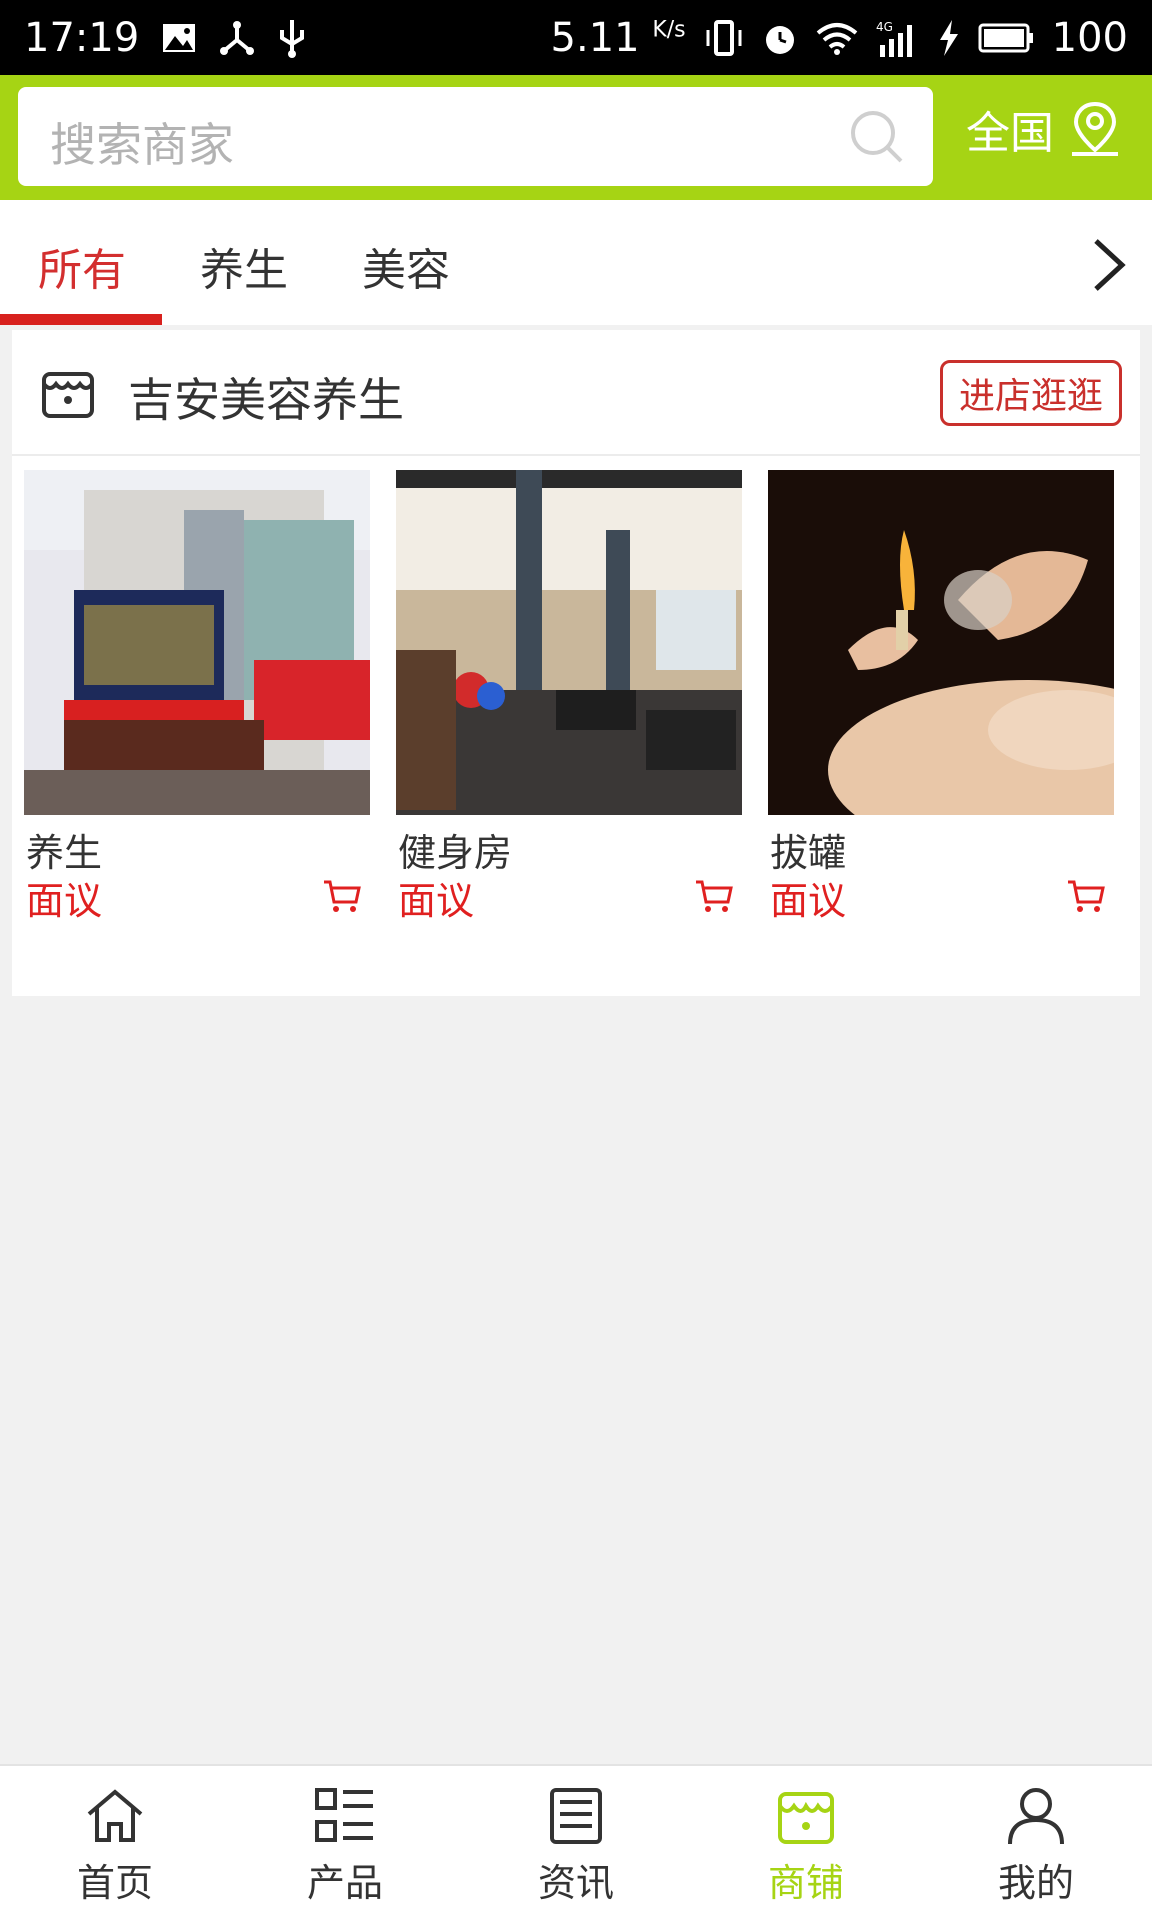 The width and height of the screenshot is (1152, 1920). Describe the element at coordinates (837, 38) in the screenshot. I see `wifi-icon` at that location.